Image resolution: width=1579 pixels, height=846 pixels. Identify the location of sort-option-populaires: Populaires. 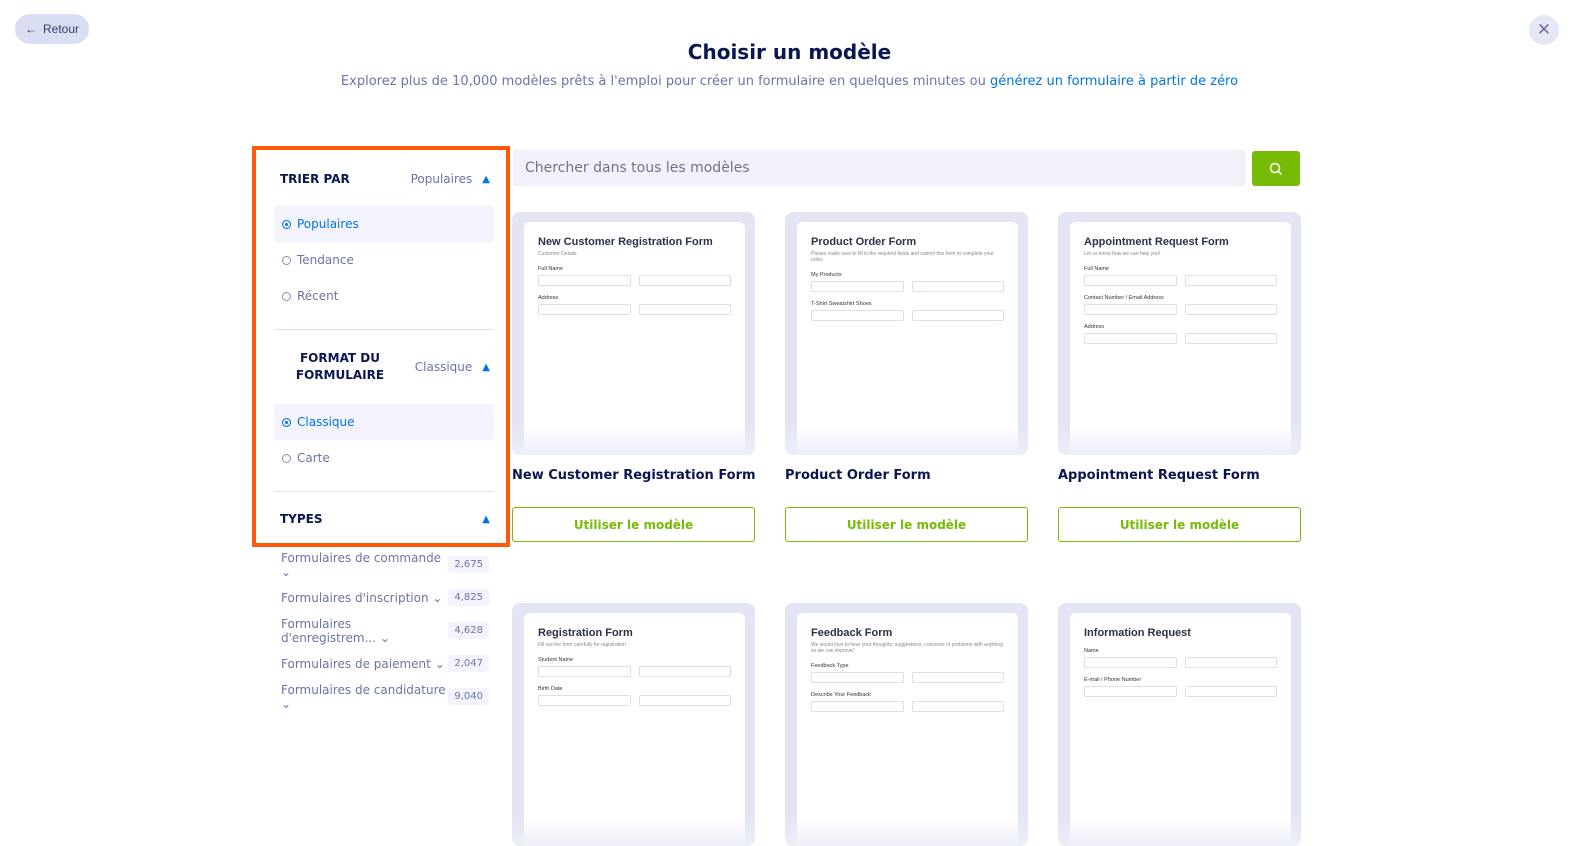
(384, 224).